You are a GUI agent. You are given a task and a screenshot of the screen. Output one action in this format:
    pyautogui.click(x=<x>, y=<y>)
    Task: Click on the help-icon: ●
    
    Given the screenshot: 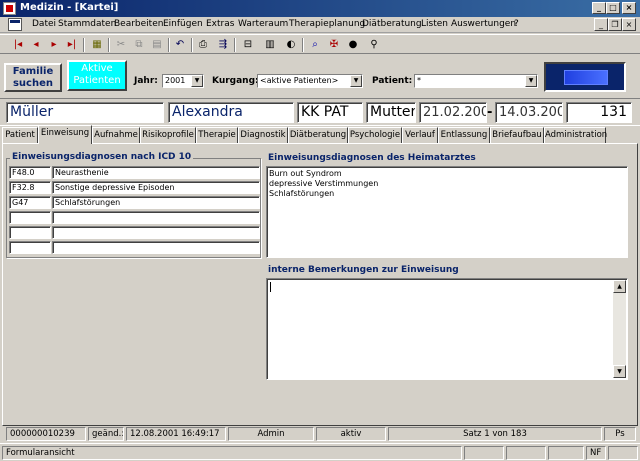 What is the action you would take?
    pyautogui.click(x=353, y=45)
    